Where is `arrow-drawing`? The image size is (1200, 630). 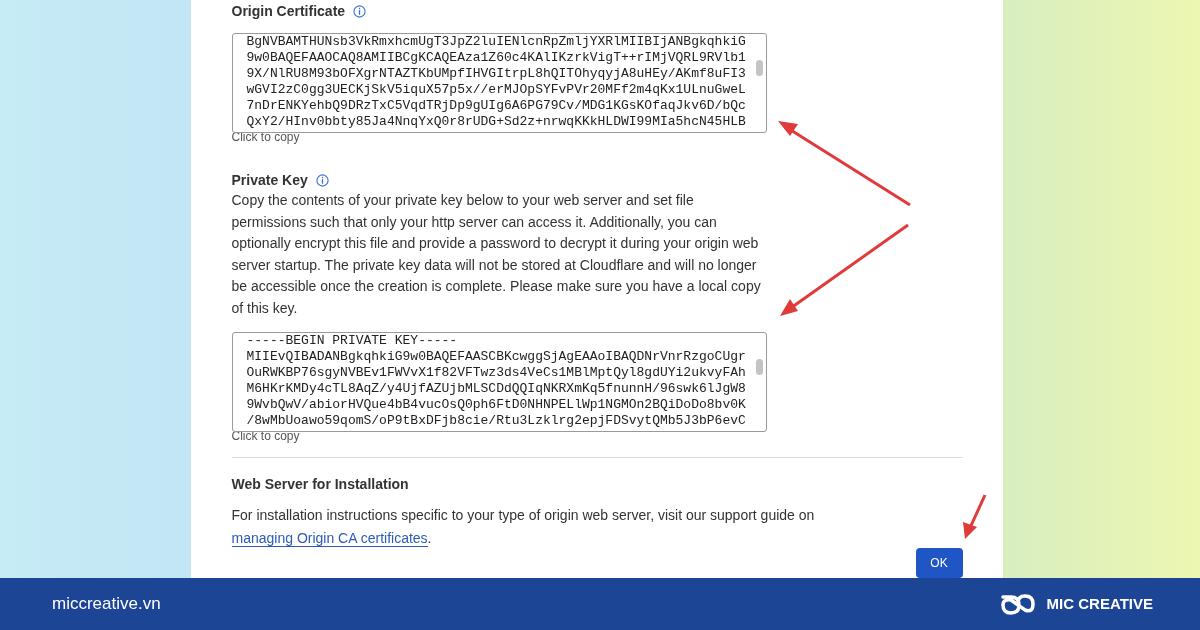 arrow-drawing is located at coordinates (975, 517).